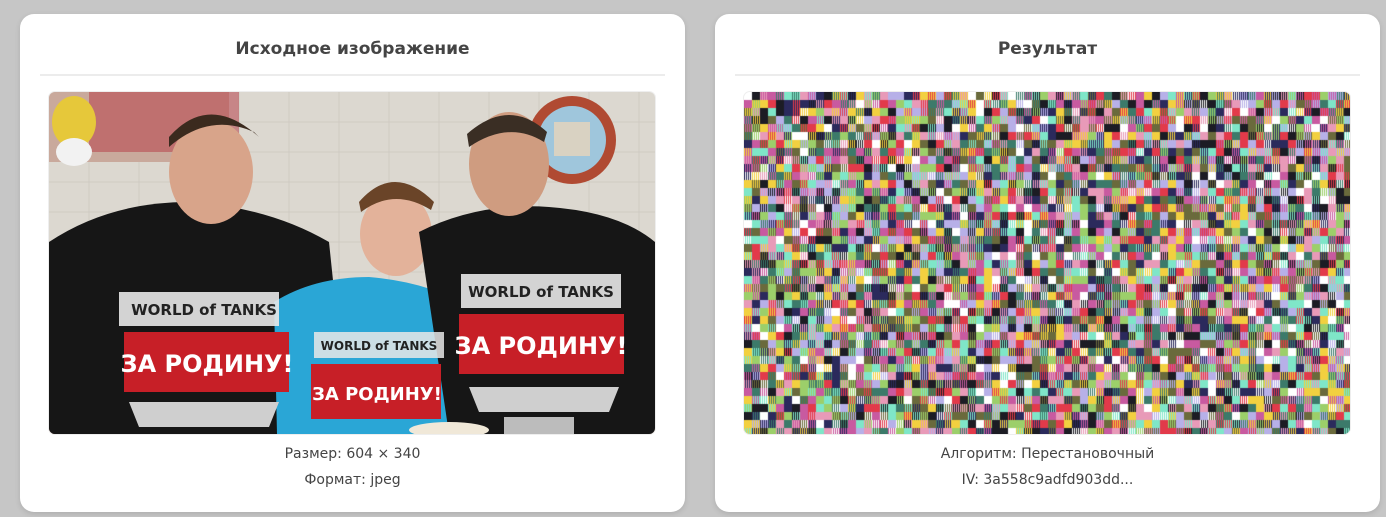 Image resolution: width=1386 pixels, height=517 pixels. Describe the element at coordinates (1047, 49) in the screenshot. I see `result-card-title: Результат` at that location.